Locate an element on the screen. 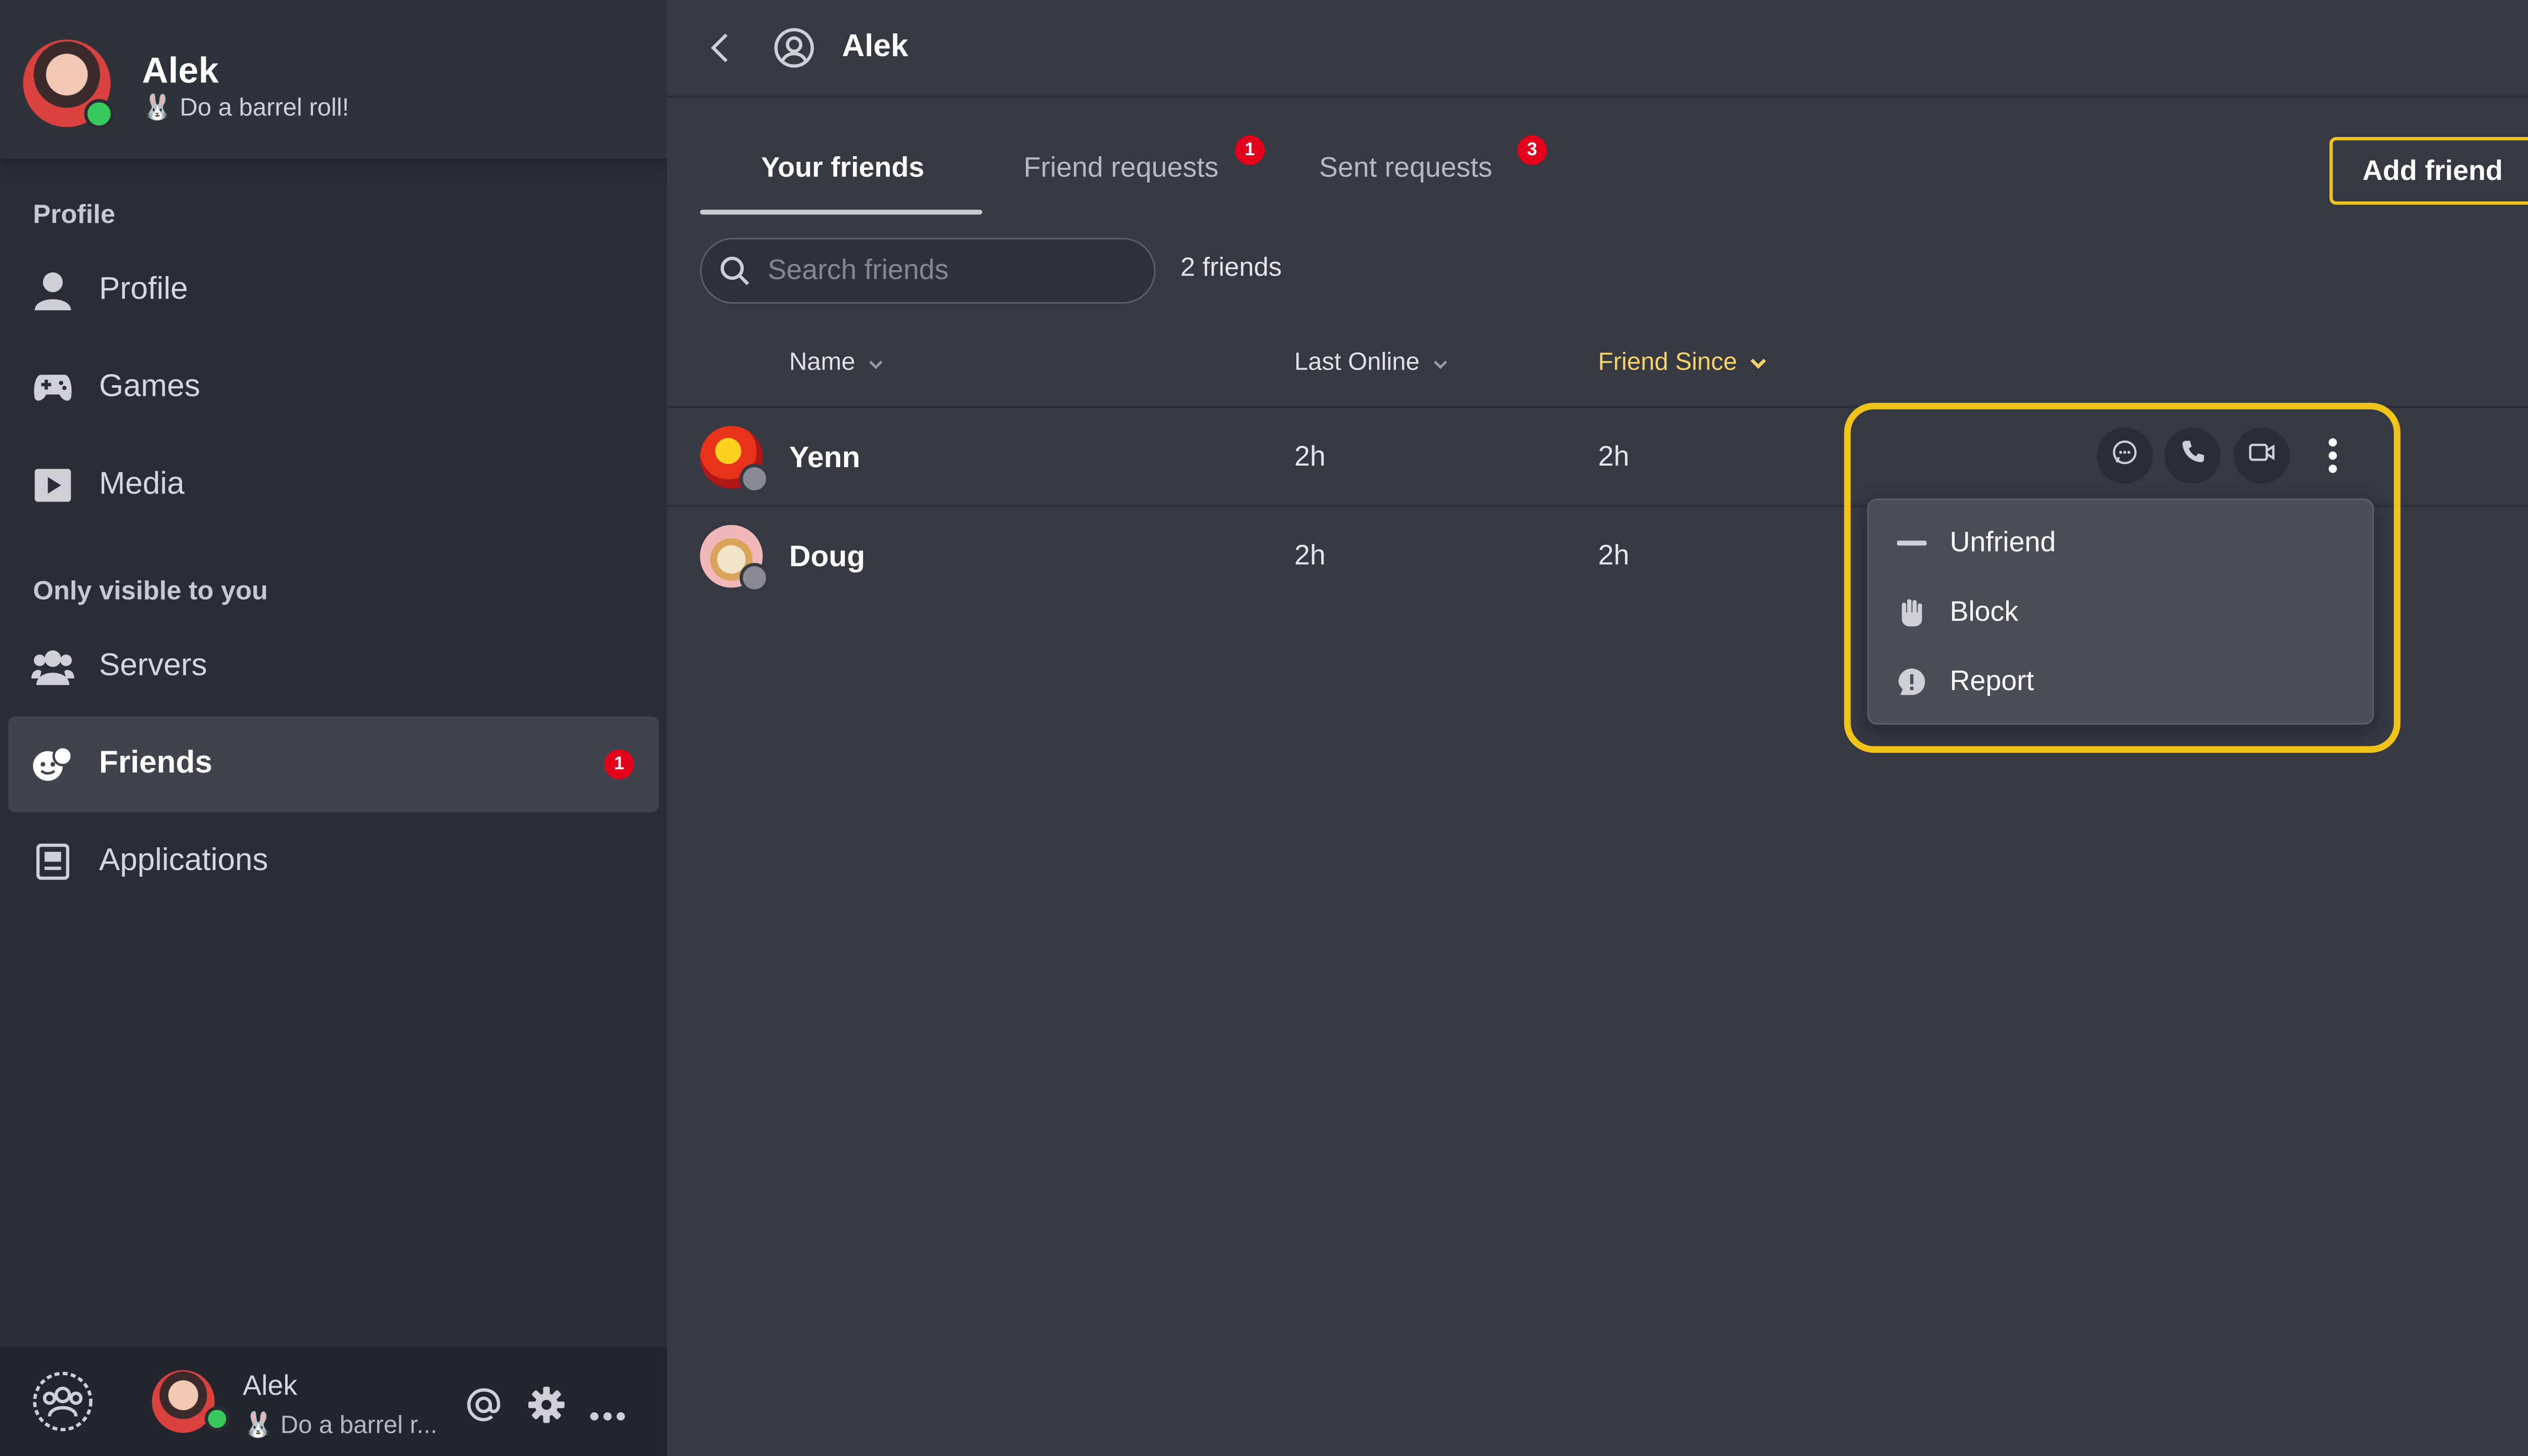 Image resolution: width=2528 pixels, height=1456 pixels. section-title-profile: Profile is located at coordinates (74, 215).